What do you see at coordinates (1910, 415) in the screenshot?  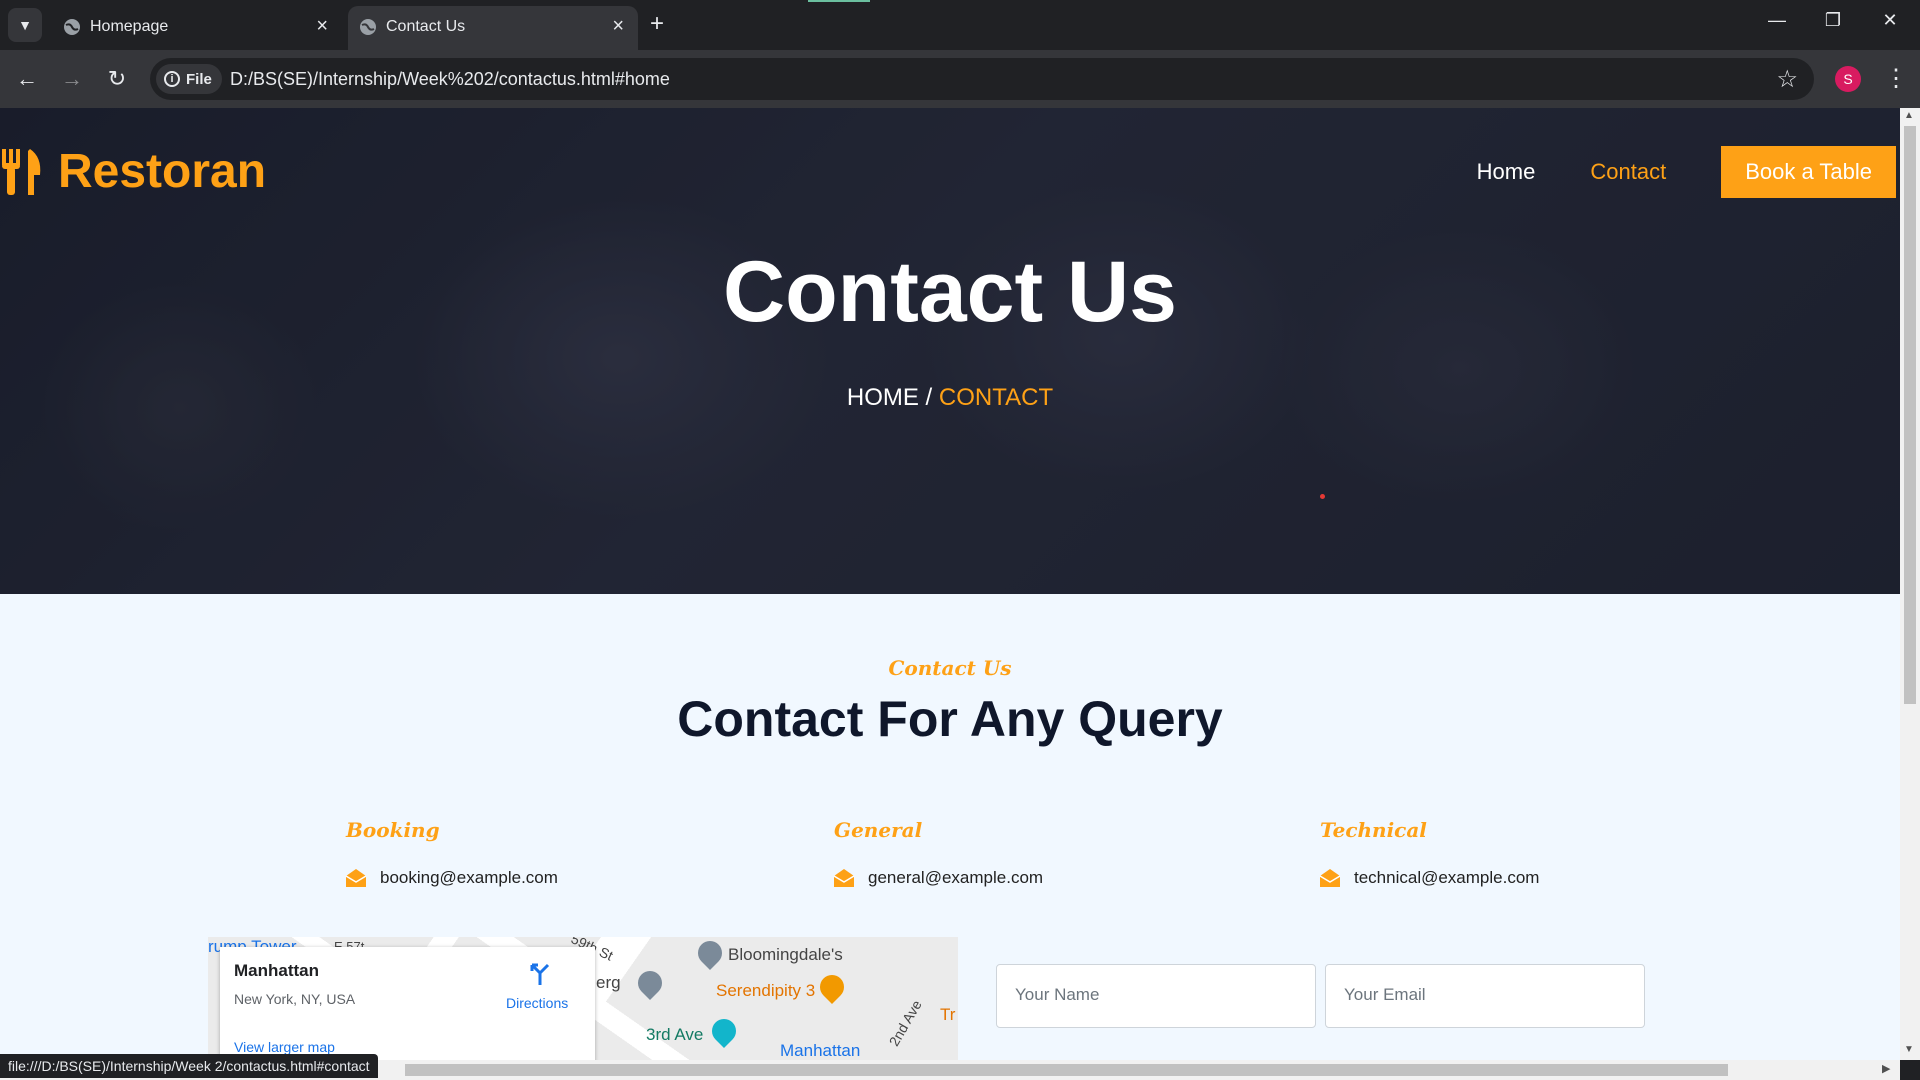 I see `vertical-scroll-thumb` at bounding box center [1910, 415].